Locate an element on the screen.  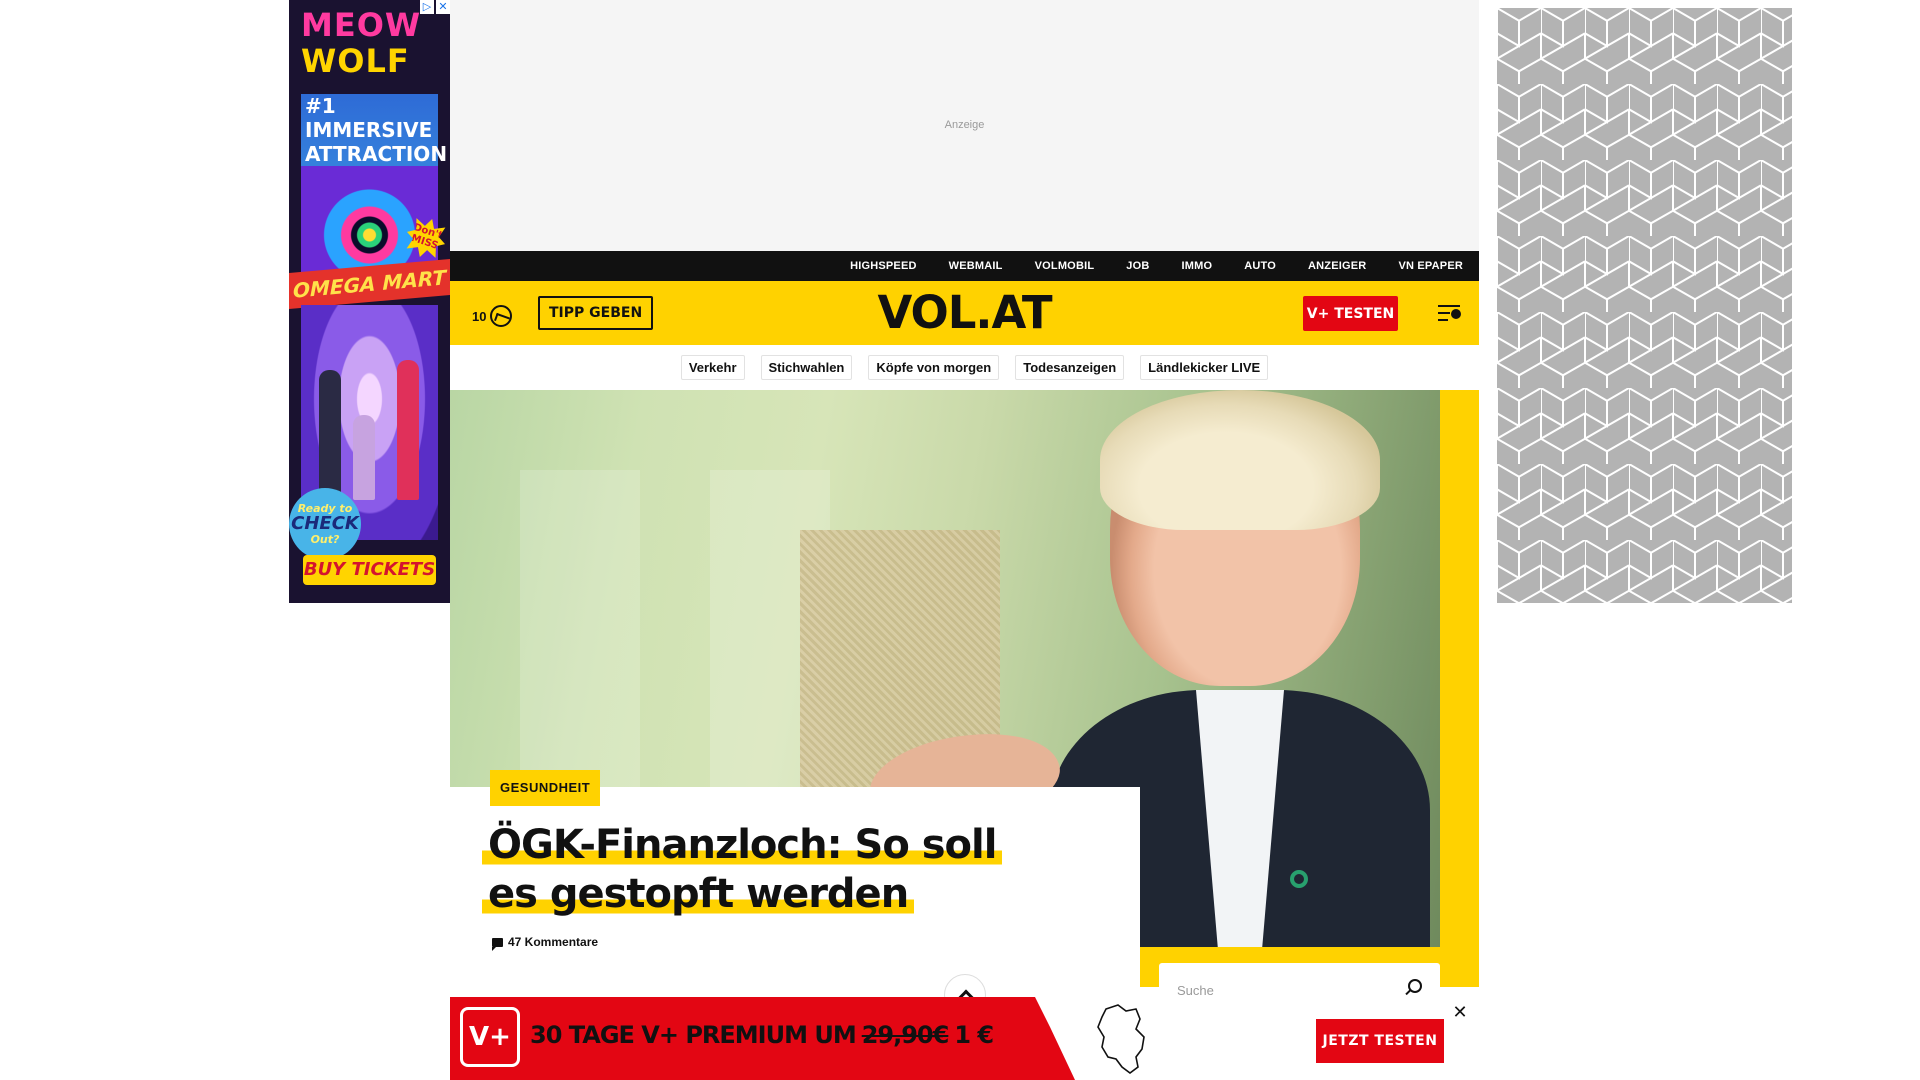
promo-new-price: 1 € is located at coordinates (974, 1035).